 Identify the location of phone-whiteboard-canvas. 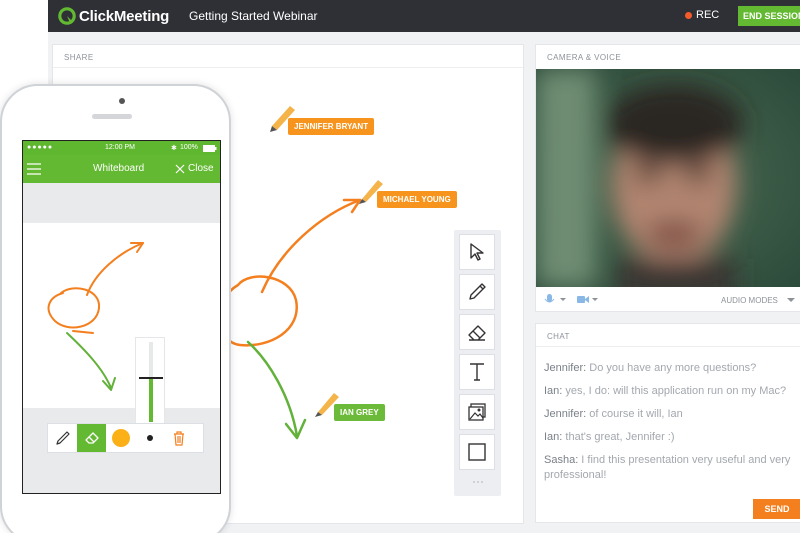
(121, 315).